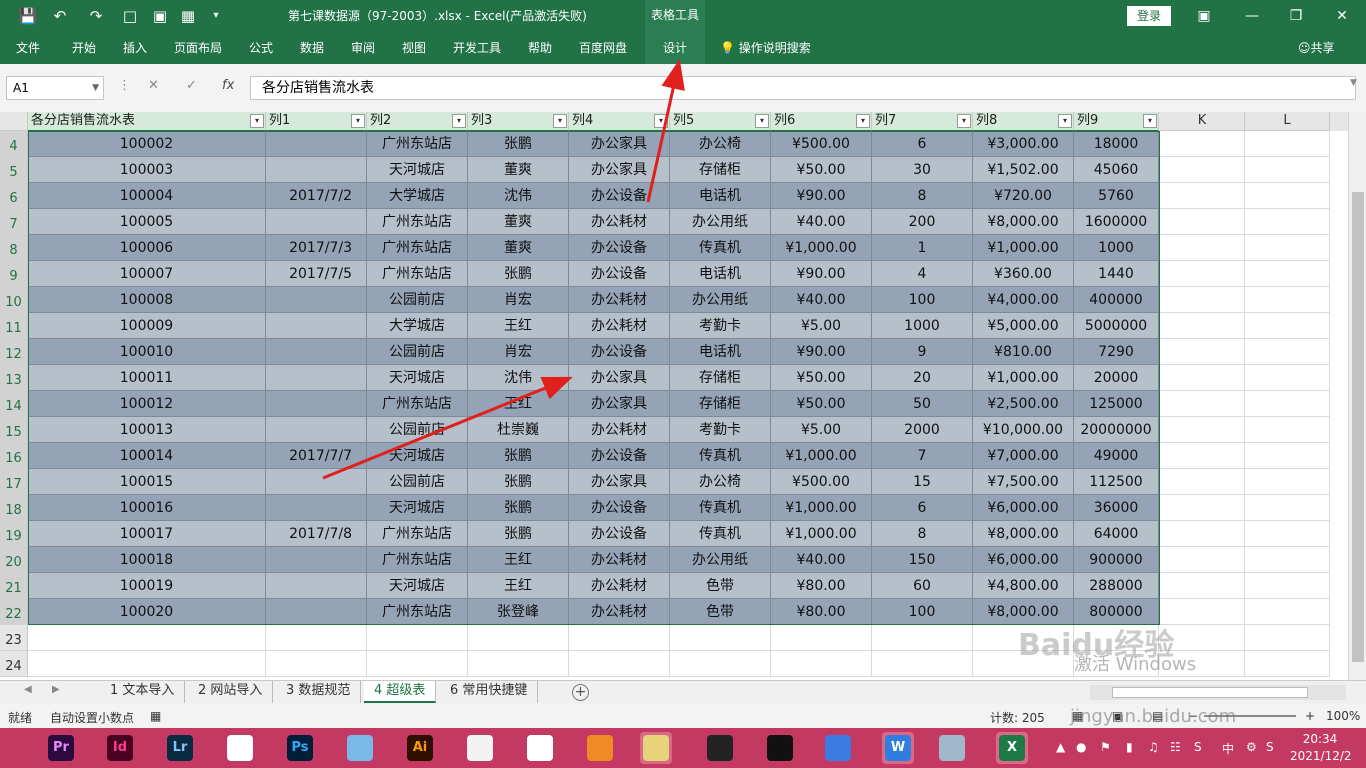  I want to click on vertical-scroll-thumb, so click(1358, 427).